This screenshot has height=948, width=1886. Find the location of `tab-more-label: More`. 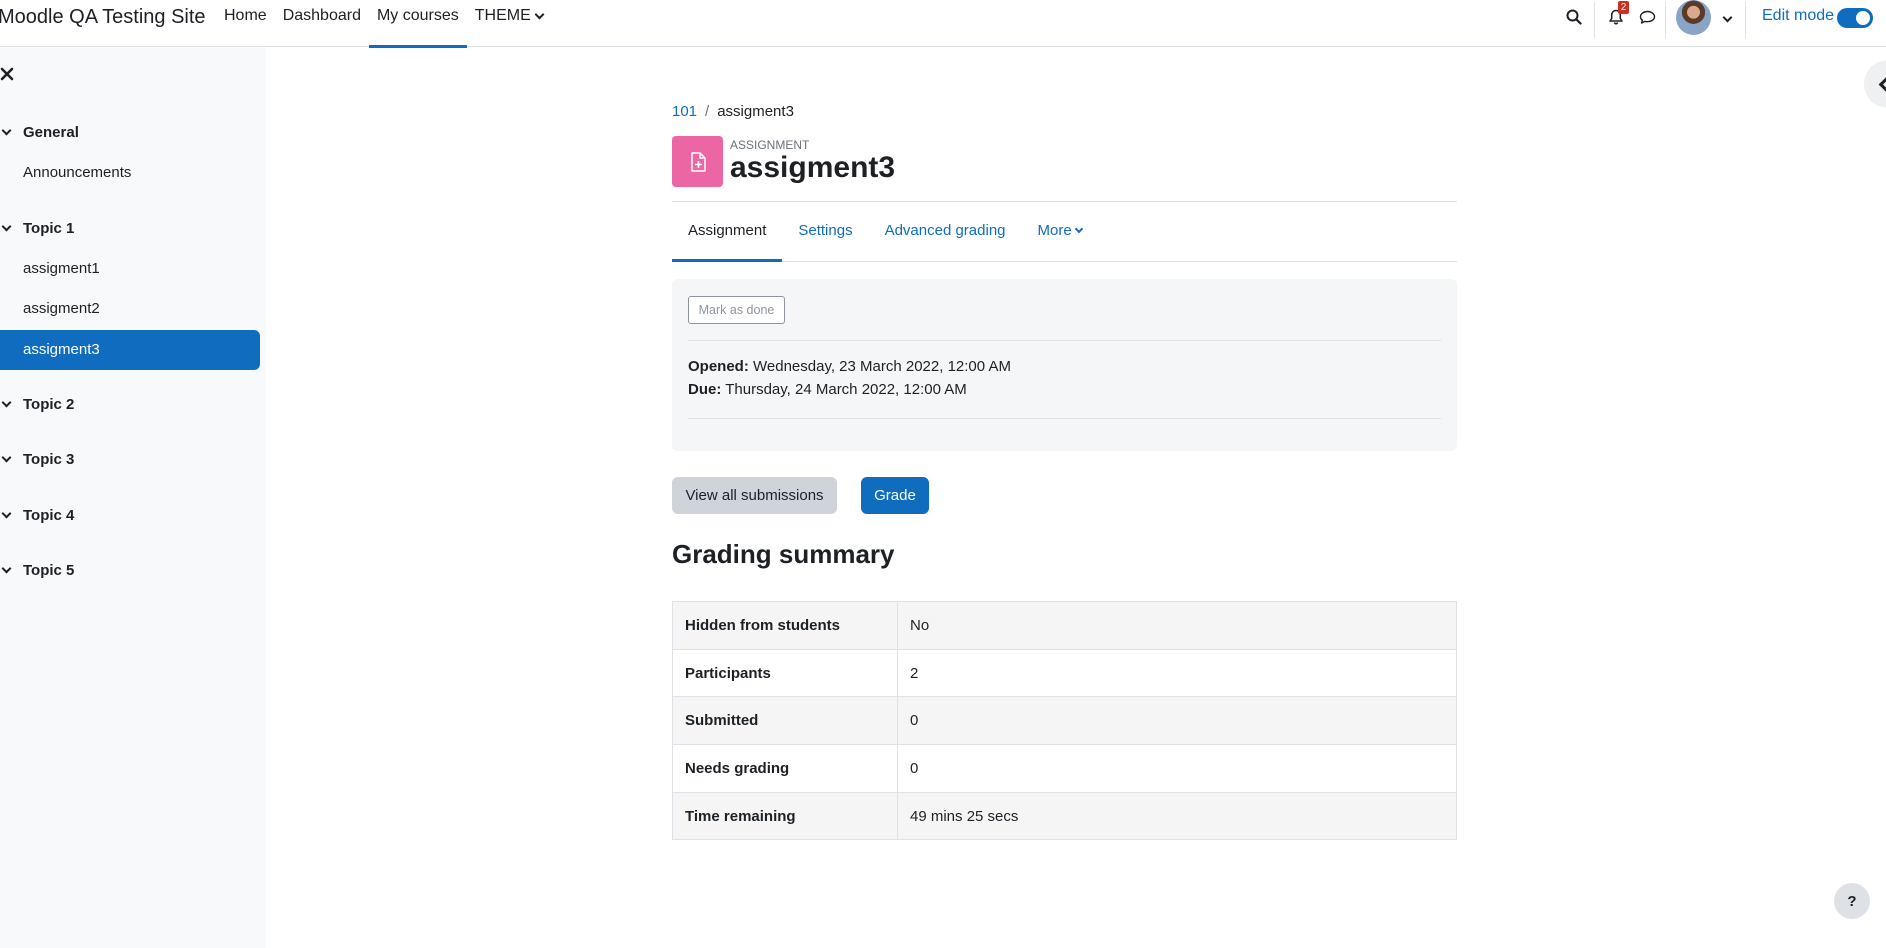

tab-more-label: More is located at coordinates (1054, 230).